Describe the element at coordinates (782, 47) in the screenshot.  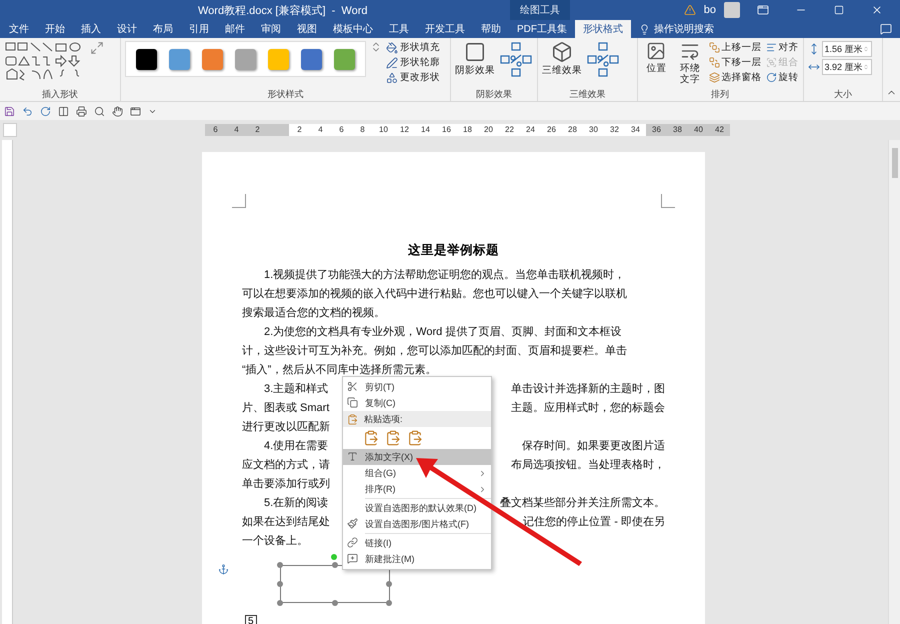
I see `ribbon-command: 对齐` at that location.